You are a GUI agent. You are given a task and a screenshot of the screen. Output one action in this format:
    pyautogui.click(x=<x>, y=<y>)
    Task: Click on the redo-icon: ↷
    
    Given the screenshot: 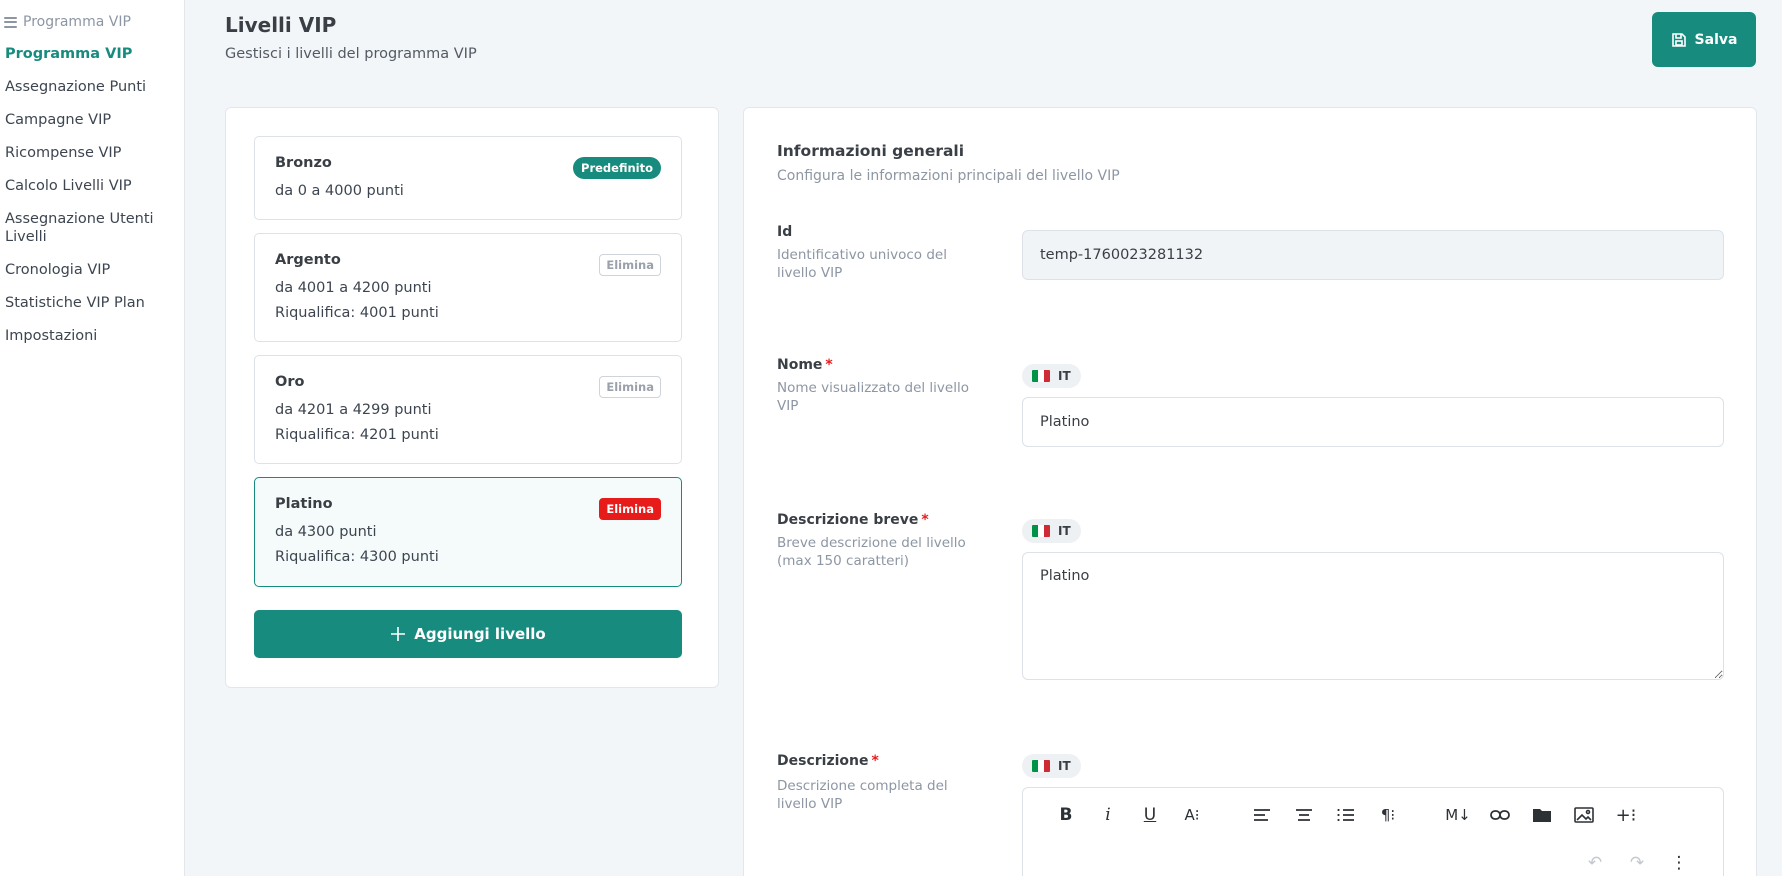 What is the action you would take?
    pyautogui.click(x=1637, y=862)
    